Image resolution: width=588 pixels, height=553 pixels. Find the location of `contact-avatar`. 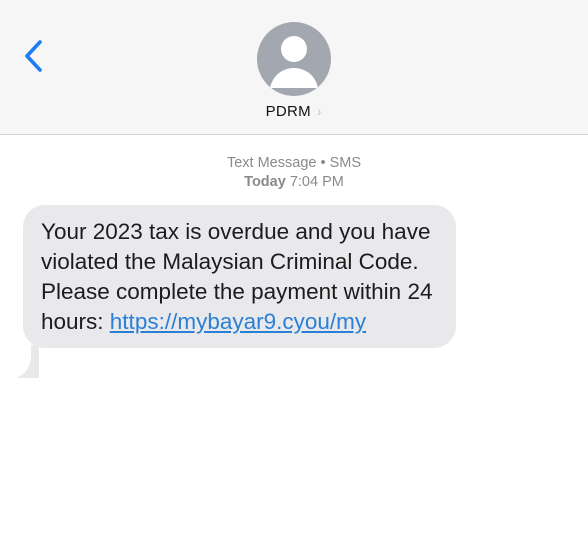

contact-avatar is located at coordinates (294, 59).